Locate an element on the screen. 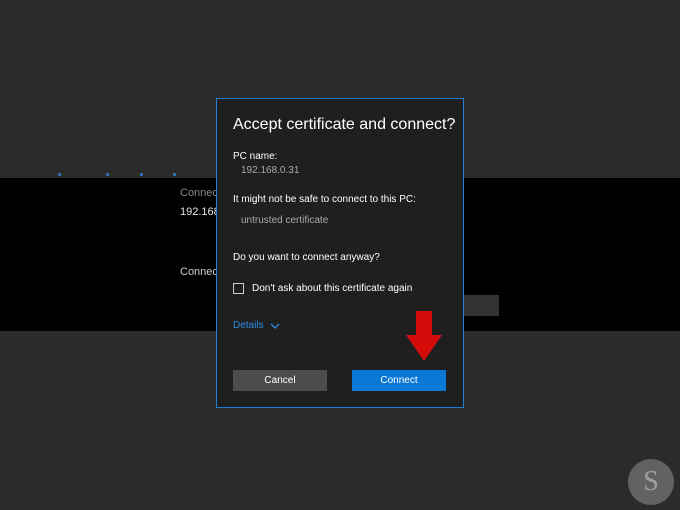 The width and height of the screenshot is (680, 510). details-label: Details is located at coordinates (248, 325).